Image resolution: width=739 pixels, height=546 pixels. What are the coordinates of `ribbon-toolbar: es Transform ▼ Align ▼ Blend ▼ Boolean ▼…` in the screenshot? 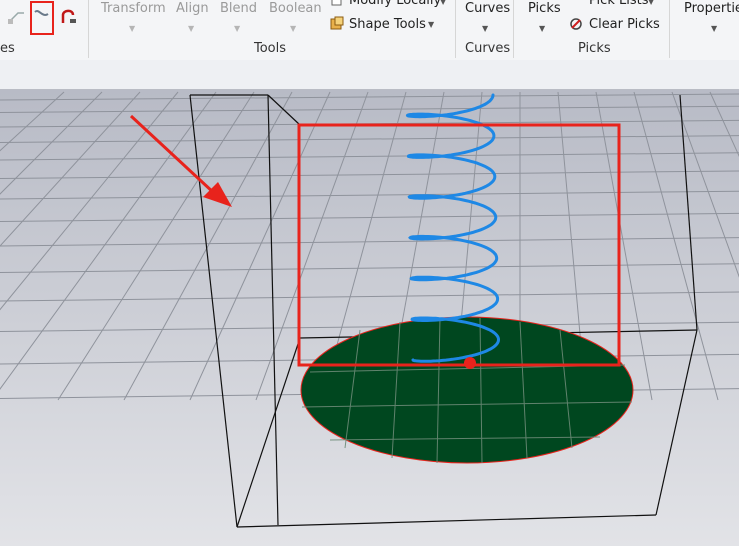 It's located at (369, 30).